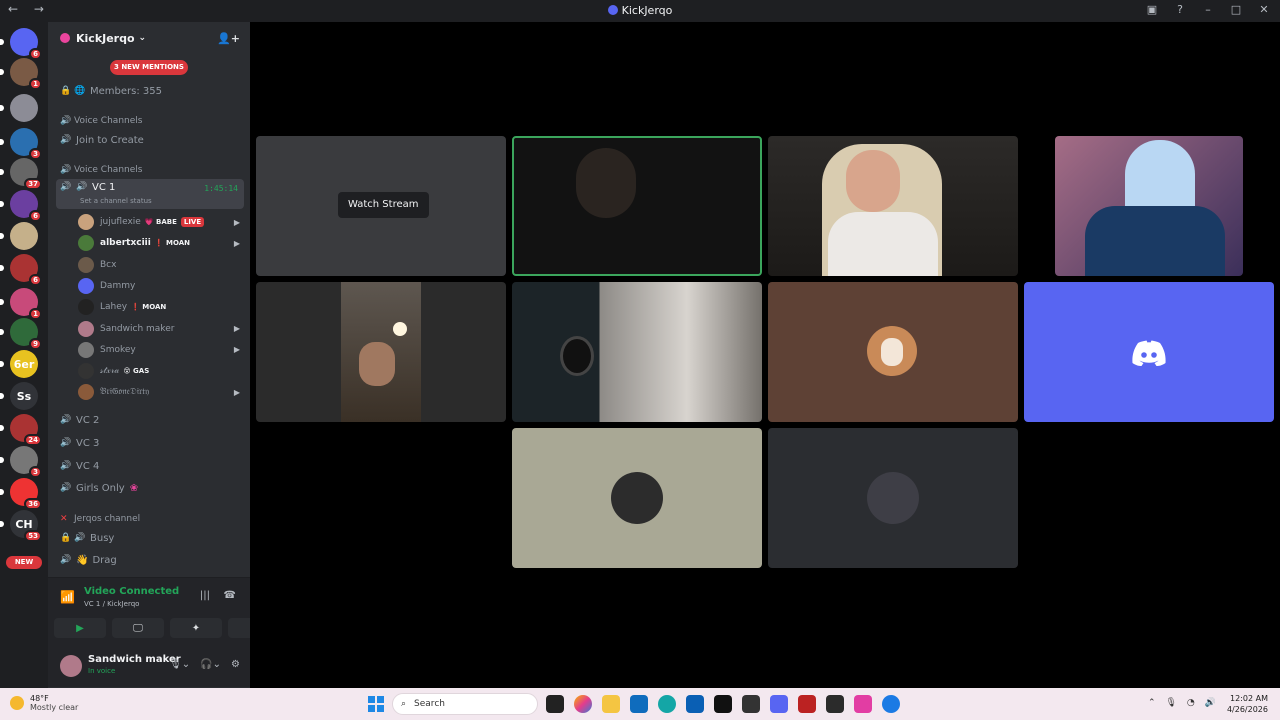 This screenshot has width=1280, height=720. Describe the element at coordinates (26, 304) in the screenshot. I see `server-icon-9: 1` at that location.